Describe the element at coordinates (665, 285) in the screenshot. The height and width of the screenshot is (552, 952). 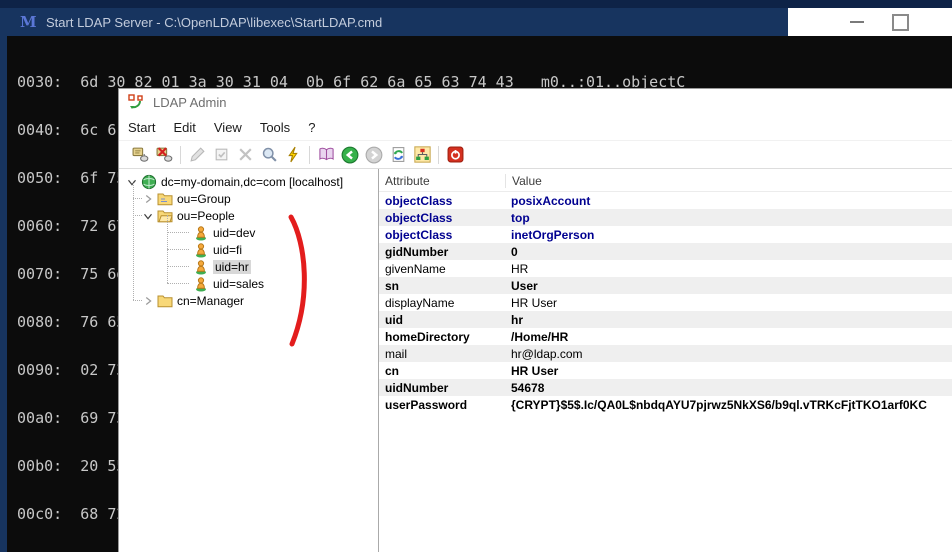
I see `table-row: sn User` at that location.